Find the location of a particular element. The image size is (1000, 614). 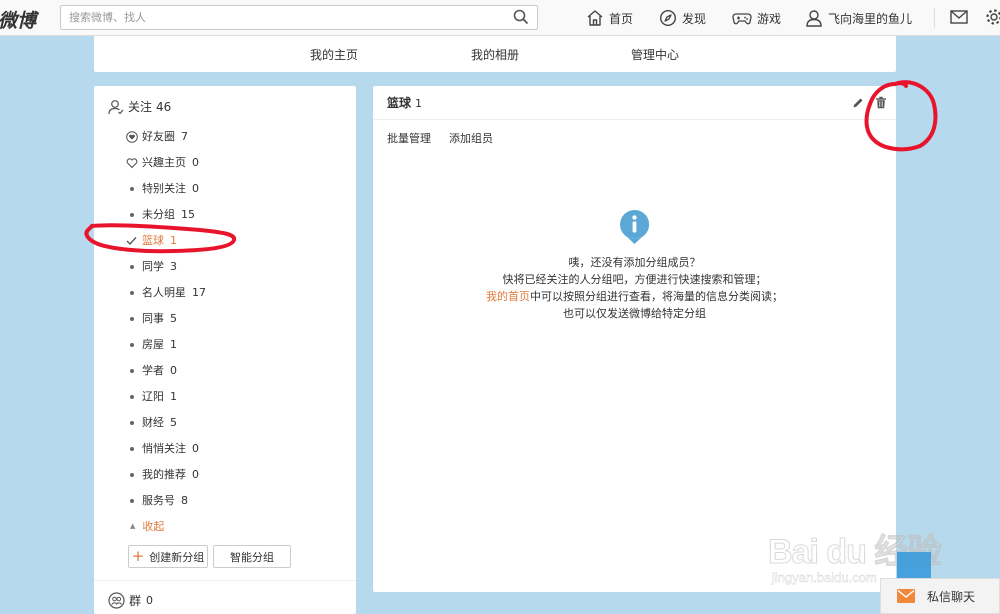

compass-icon is located at coordinates (668, 18).